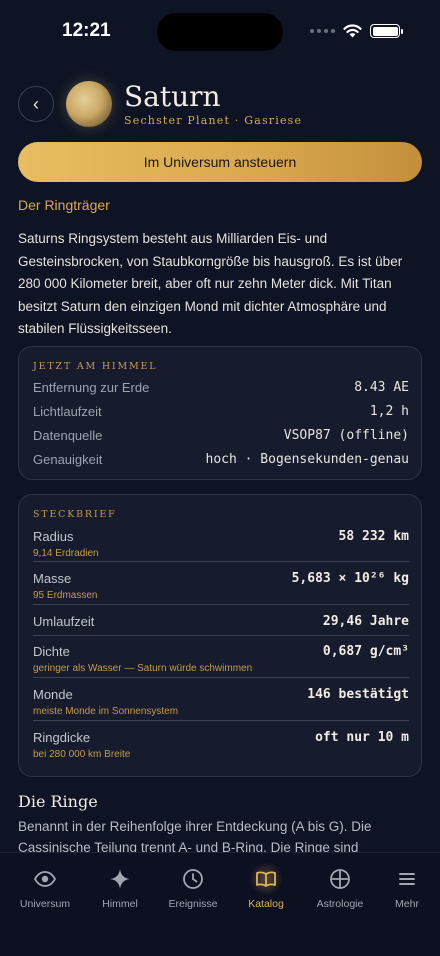 This screenshot has height=956, width=440. I want to click on section-heading: Der Ringträger, so click(64, 205).